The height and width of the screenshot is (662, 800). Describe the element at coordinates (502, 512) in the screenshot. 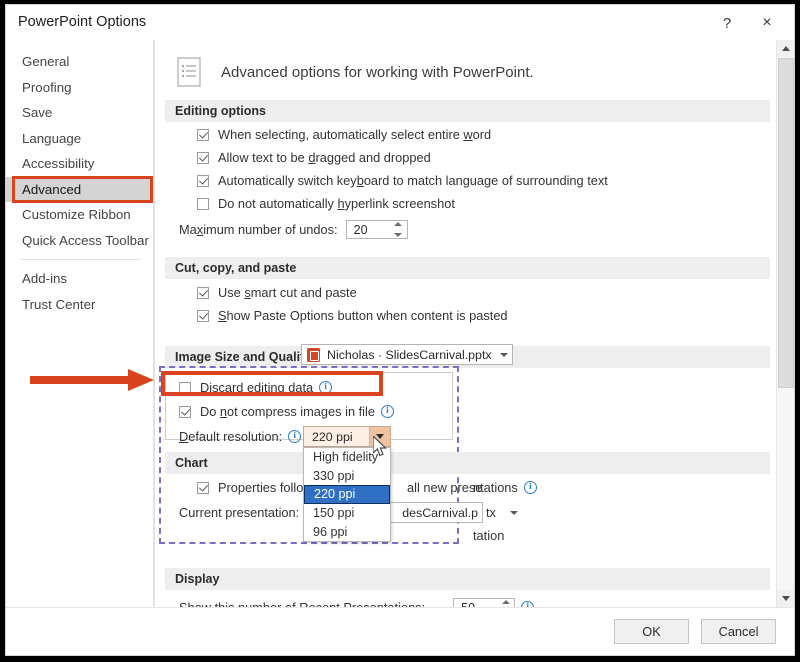

I see `current-presentation-combo-tail: tx` at that location.